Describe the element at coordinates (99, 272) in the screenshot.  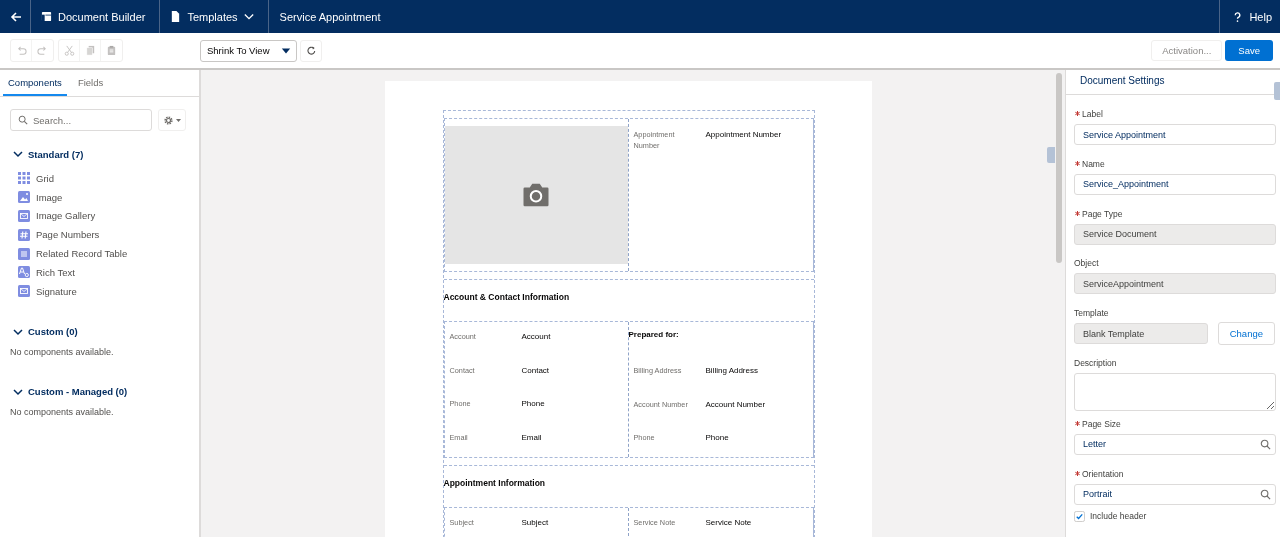
I see `component-item: Rich Text` at that location.